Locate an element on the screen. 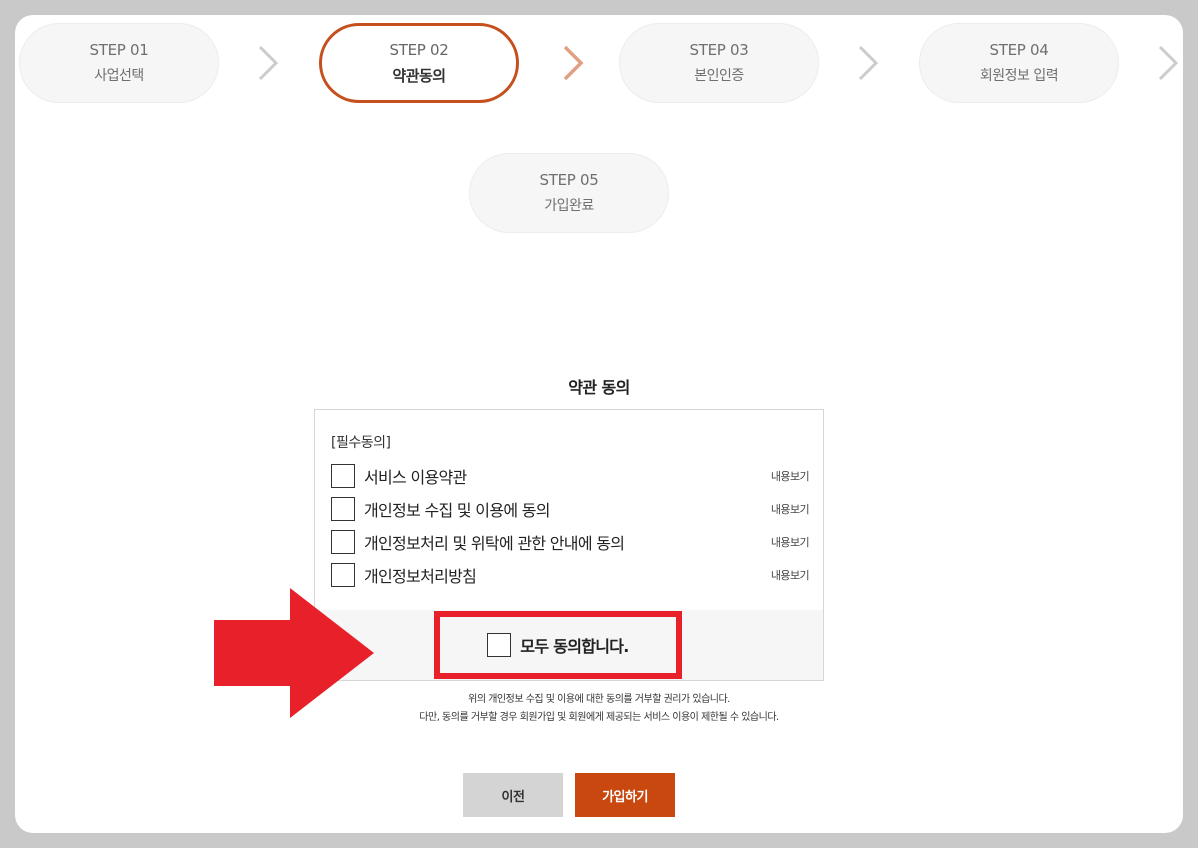 The width and height of the screenshot is (1198, 848). step-number: STEP 03 is located at coordinates (719, 50).